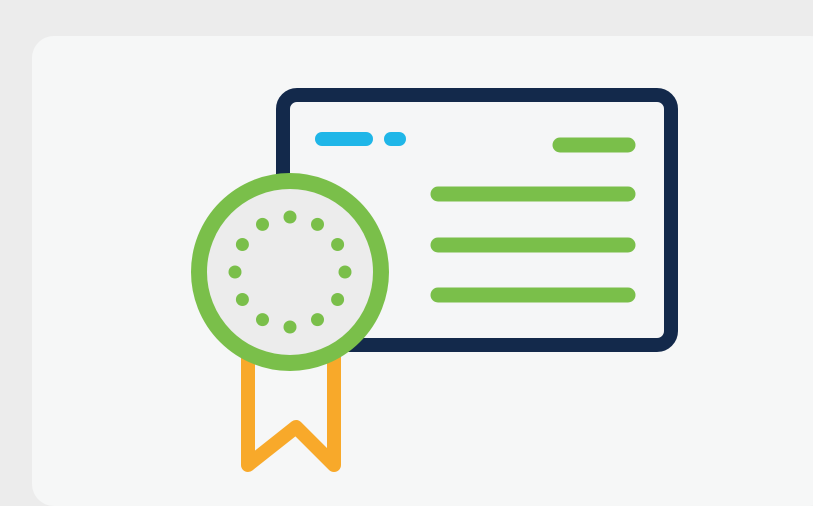 This screenshot has height=506, width=813. I want to click on award-seal, so click(290, 272).